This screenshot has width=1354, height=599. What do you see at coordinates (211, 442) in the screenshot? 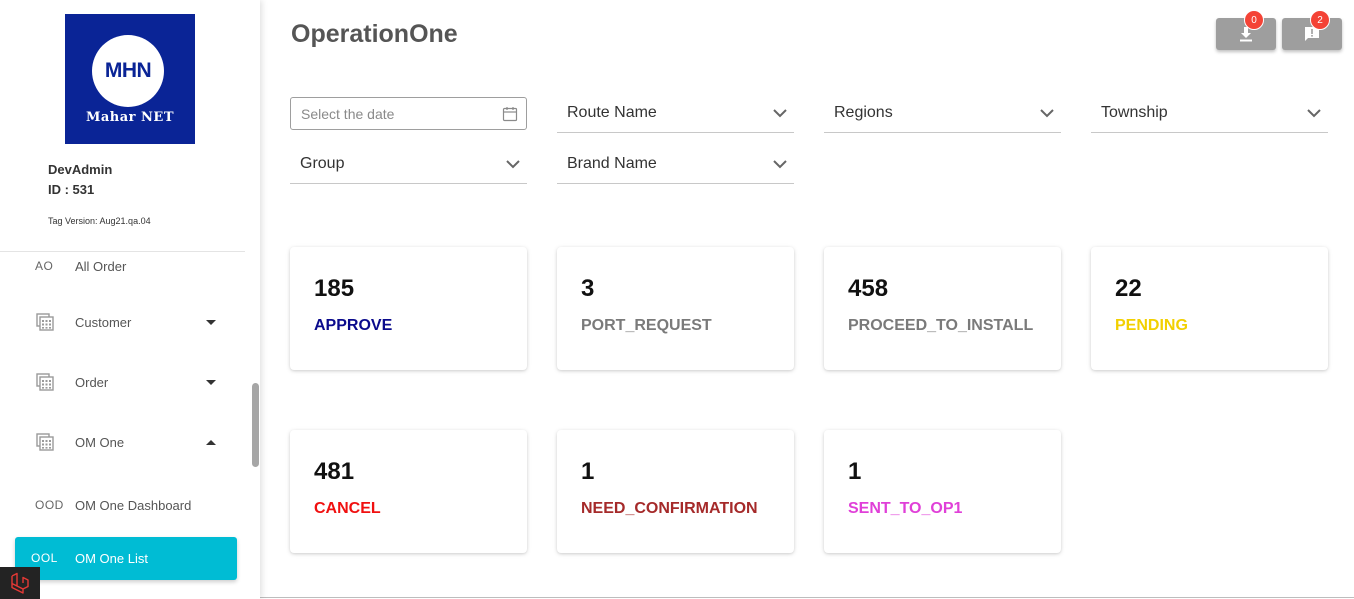
I see `chevron-up-icon` at bounding box center [211, 442].